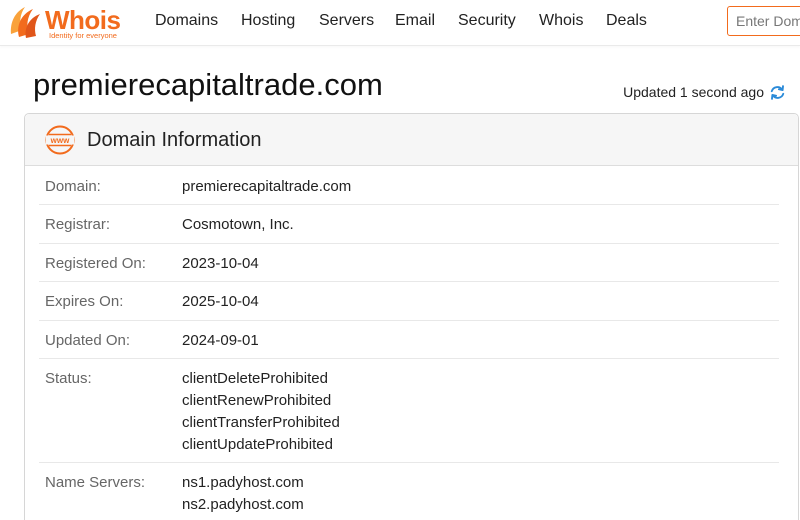 Image resolution: width=800 pixels, height=520 pixels. What do you see at coordinates (261, 422) in the screenshot?
I see `status-line: clientTransferProhibited` at bounding box center [261, 422].